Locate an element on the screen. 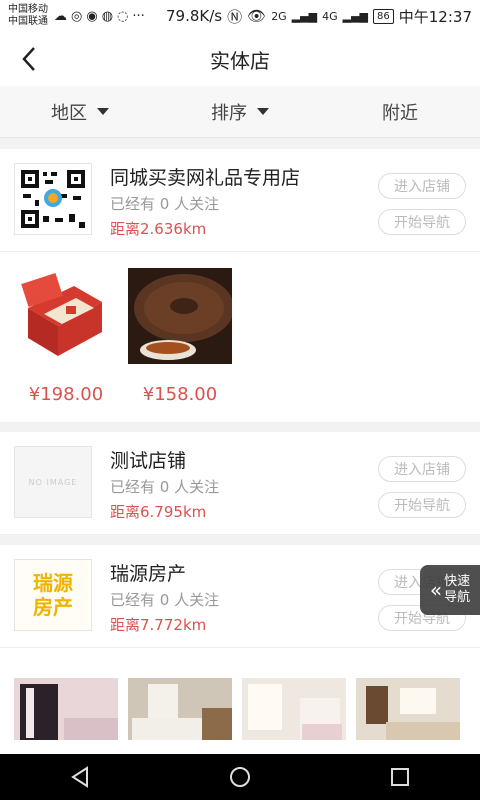  network-2g: 2G is located at coordinates (279, 16).